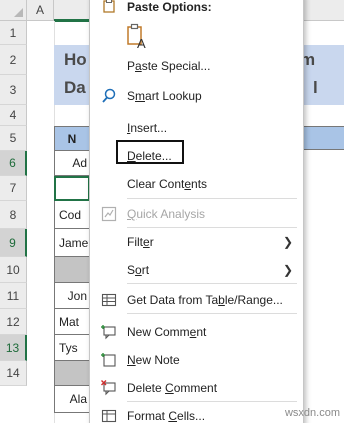  Describe the element at coordinates (75, 59) in the screenshot. I see `title-left-top: Ho` at that location.